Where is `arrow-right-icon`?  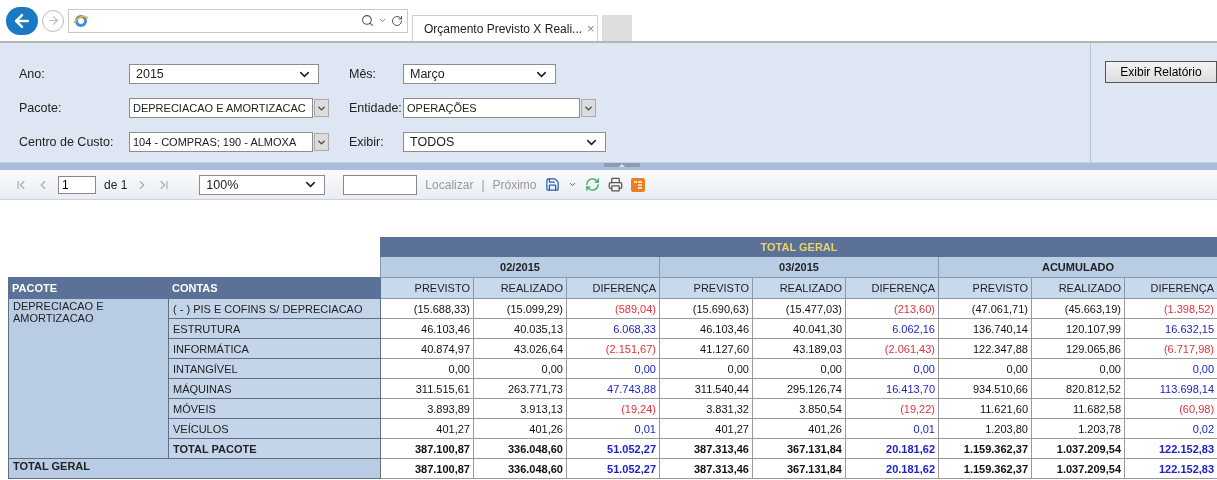 arrow-right-icon is located at coordinates (53, 20).